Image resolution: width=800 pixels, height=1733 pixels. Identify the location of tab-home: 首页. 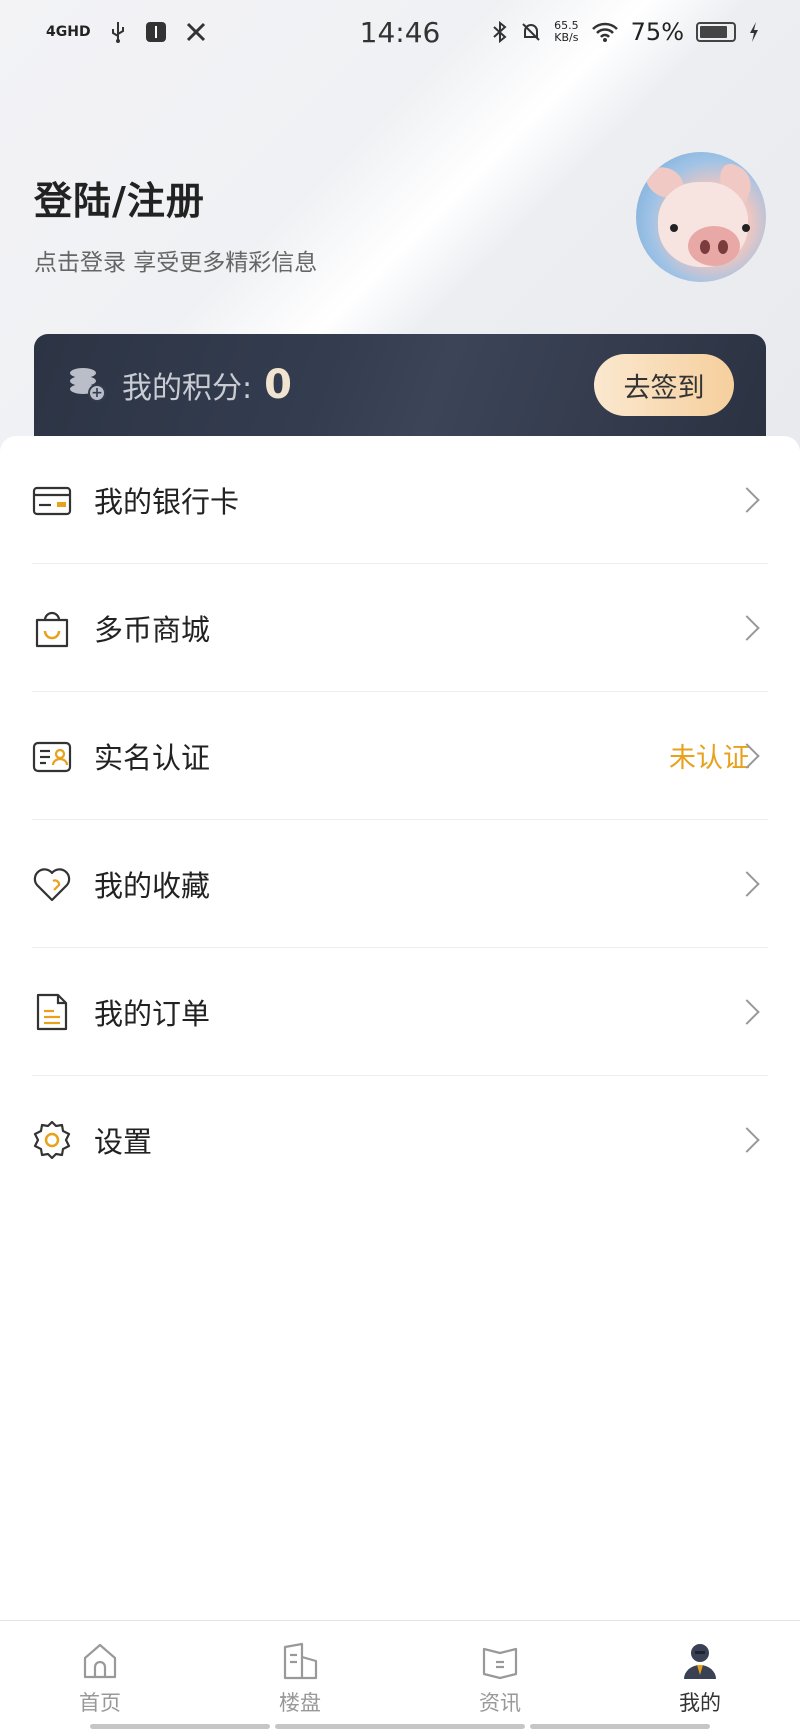
(100, 1677).